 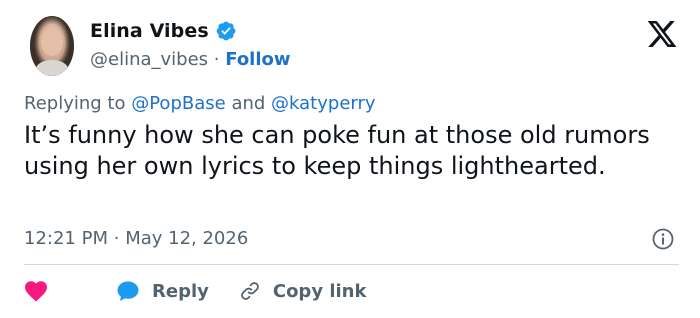 I want to click on x-logo-icon, so click(x=662, y=34).